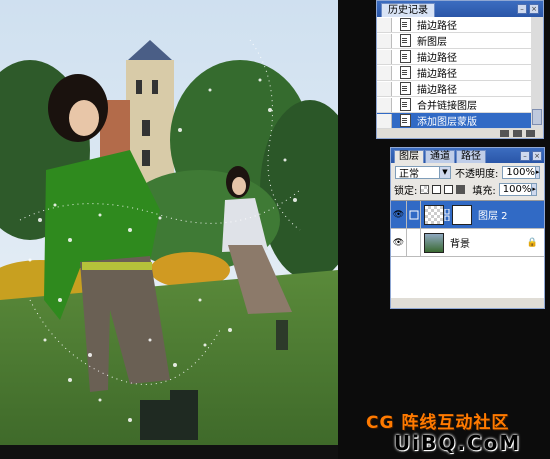  Describe the element at coordinates (467, 303) in the screenshot. I see `layers-footer` at that location.